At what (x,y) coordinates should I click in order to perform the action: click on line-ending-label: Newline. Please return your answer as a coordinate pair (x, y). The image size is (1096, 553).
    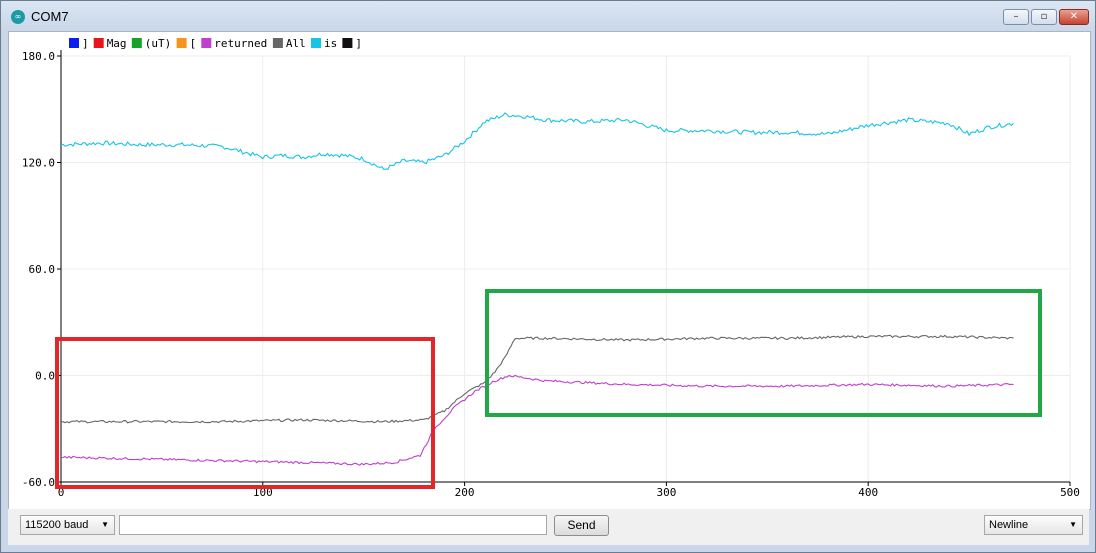
    Looking at the image, I should click on (1009, 525).